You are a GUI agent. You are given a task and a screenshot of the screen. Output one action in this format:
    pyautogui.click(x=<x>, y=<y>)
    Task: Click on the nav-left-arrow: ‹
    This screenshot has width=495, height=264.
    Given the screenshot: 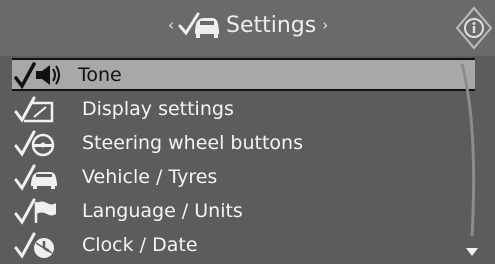 What is the action you would take?
    pyautogui.click(x=171, y=25)
    